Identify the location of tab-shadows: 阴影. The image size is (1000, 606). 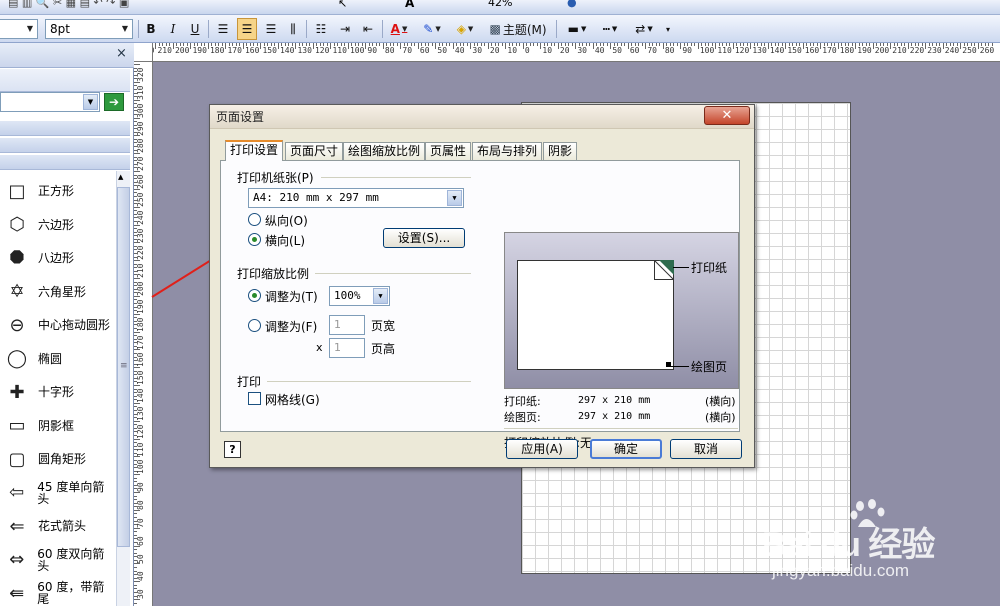
(560, 151).